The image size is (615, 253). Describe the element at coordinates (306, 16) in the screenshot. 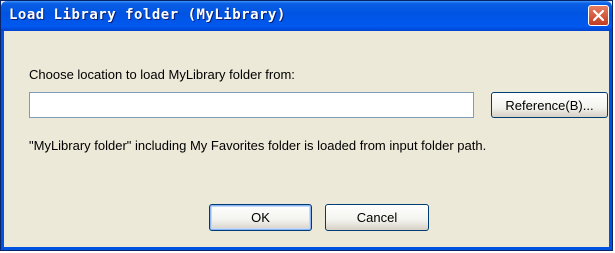

I see `title-bar: Load Library folder (MyLibrary)` at that location.